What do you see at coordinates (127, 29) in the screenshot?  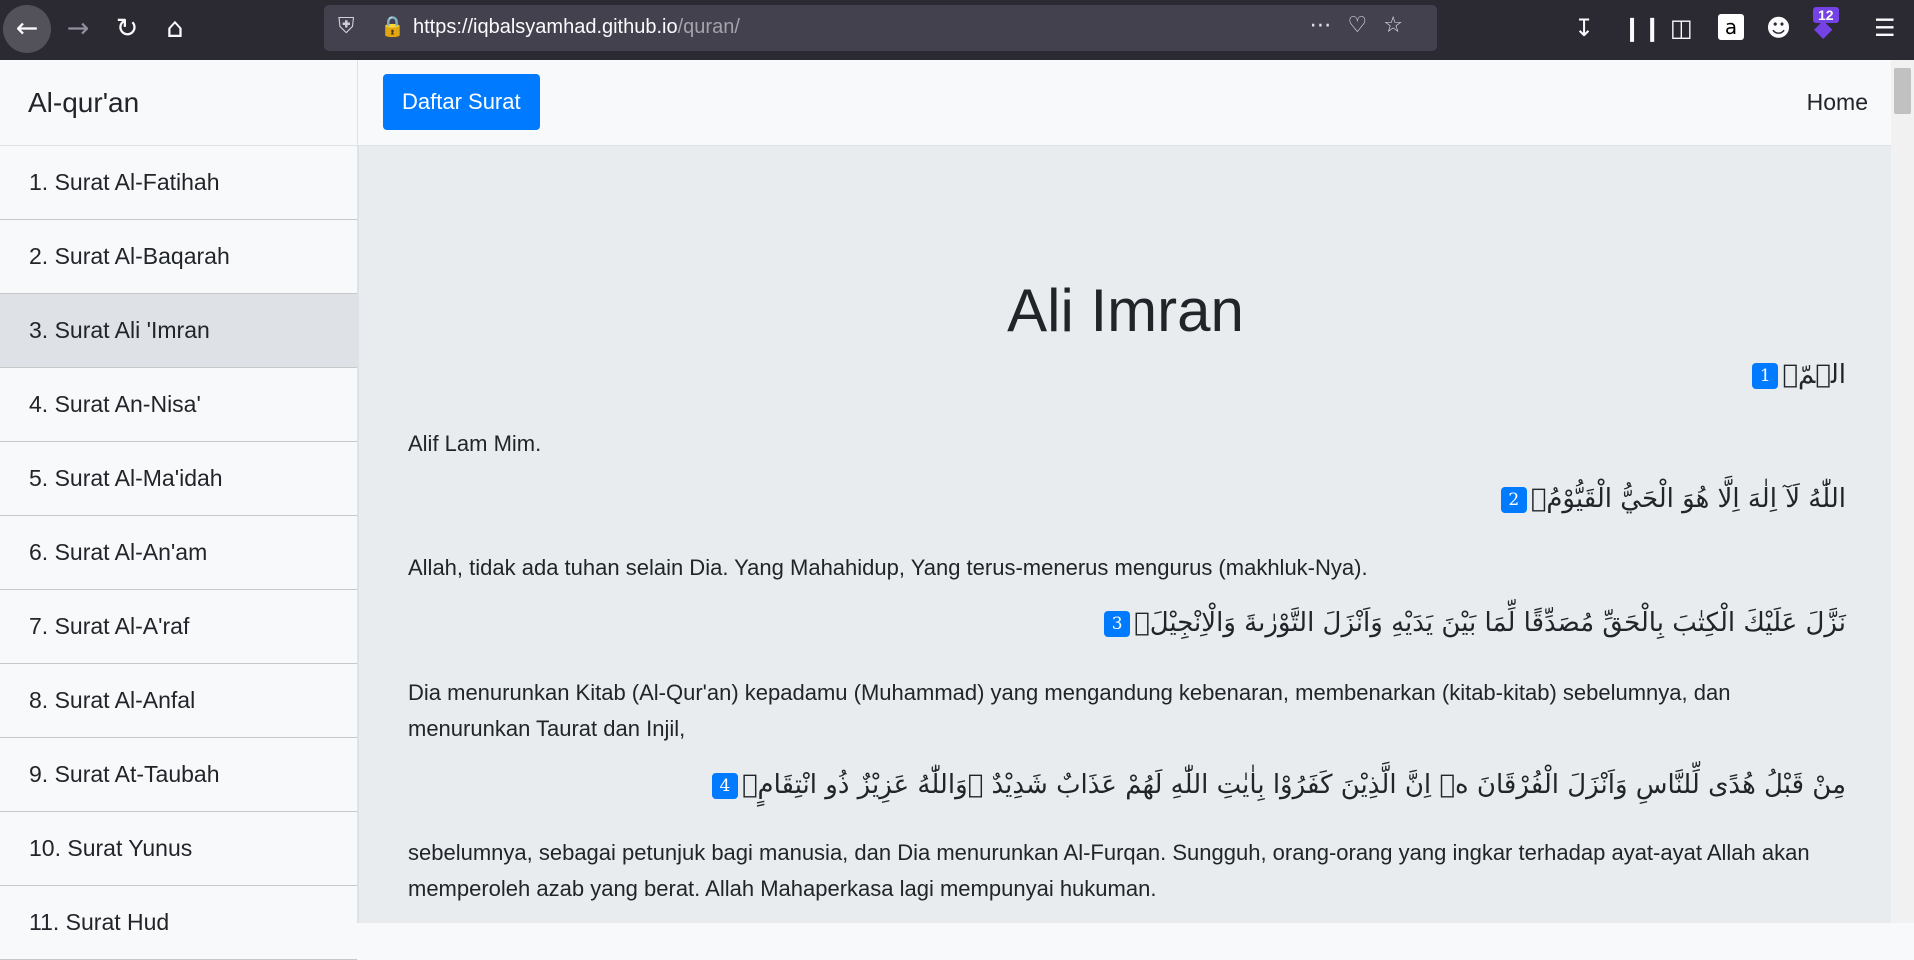 I see `reload-icon: ↻` at bounding box center [127, 29].